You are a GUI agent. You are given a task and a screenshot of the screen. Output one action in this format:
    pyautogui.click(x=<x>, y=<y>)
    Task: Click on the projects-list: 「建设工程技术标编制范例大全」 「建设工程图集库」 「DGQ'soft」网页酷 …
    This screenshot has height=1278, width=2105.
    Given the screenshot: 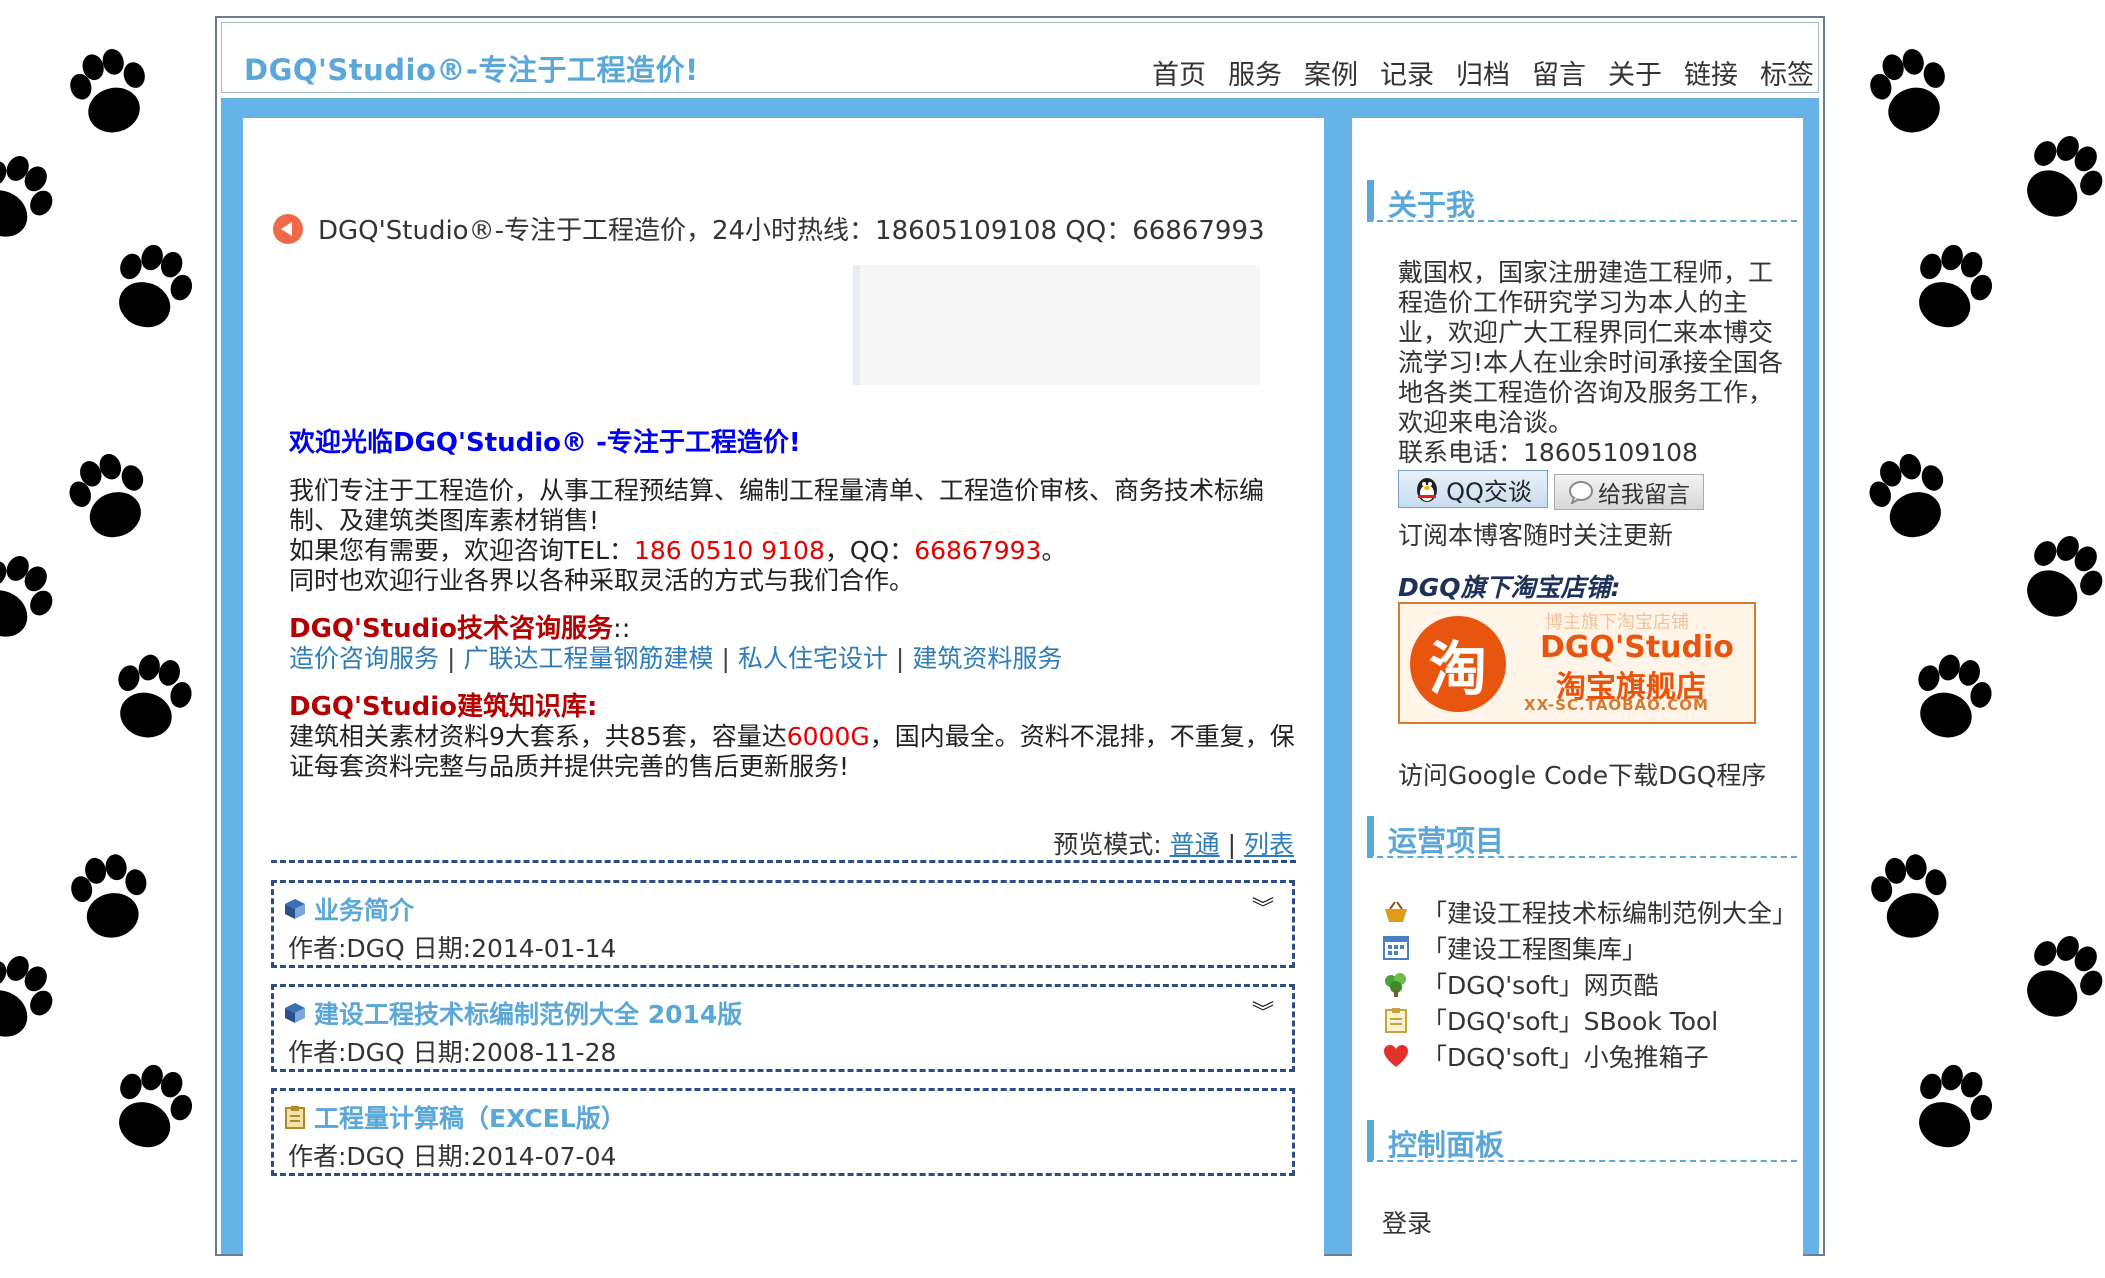 What is the action you would take?
    pyautogui.click(x=1589, y=984)
    